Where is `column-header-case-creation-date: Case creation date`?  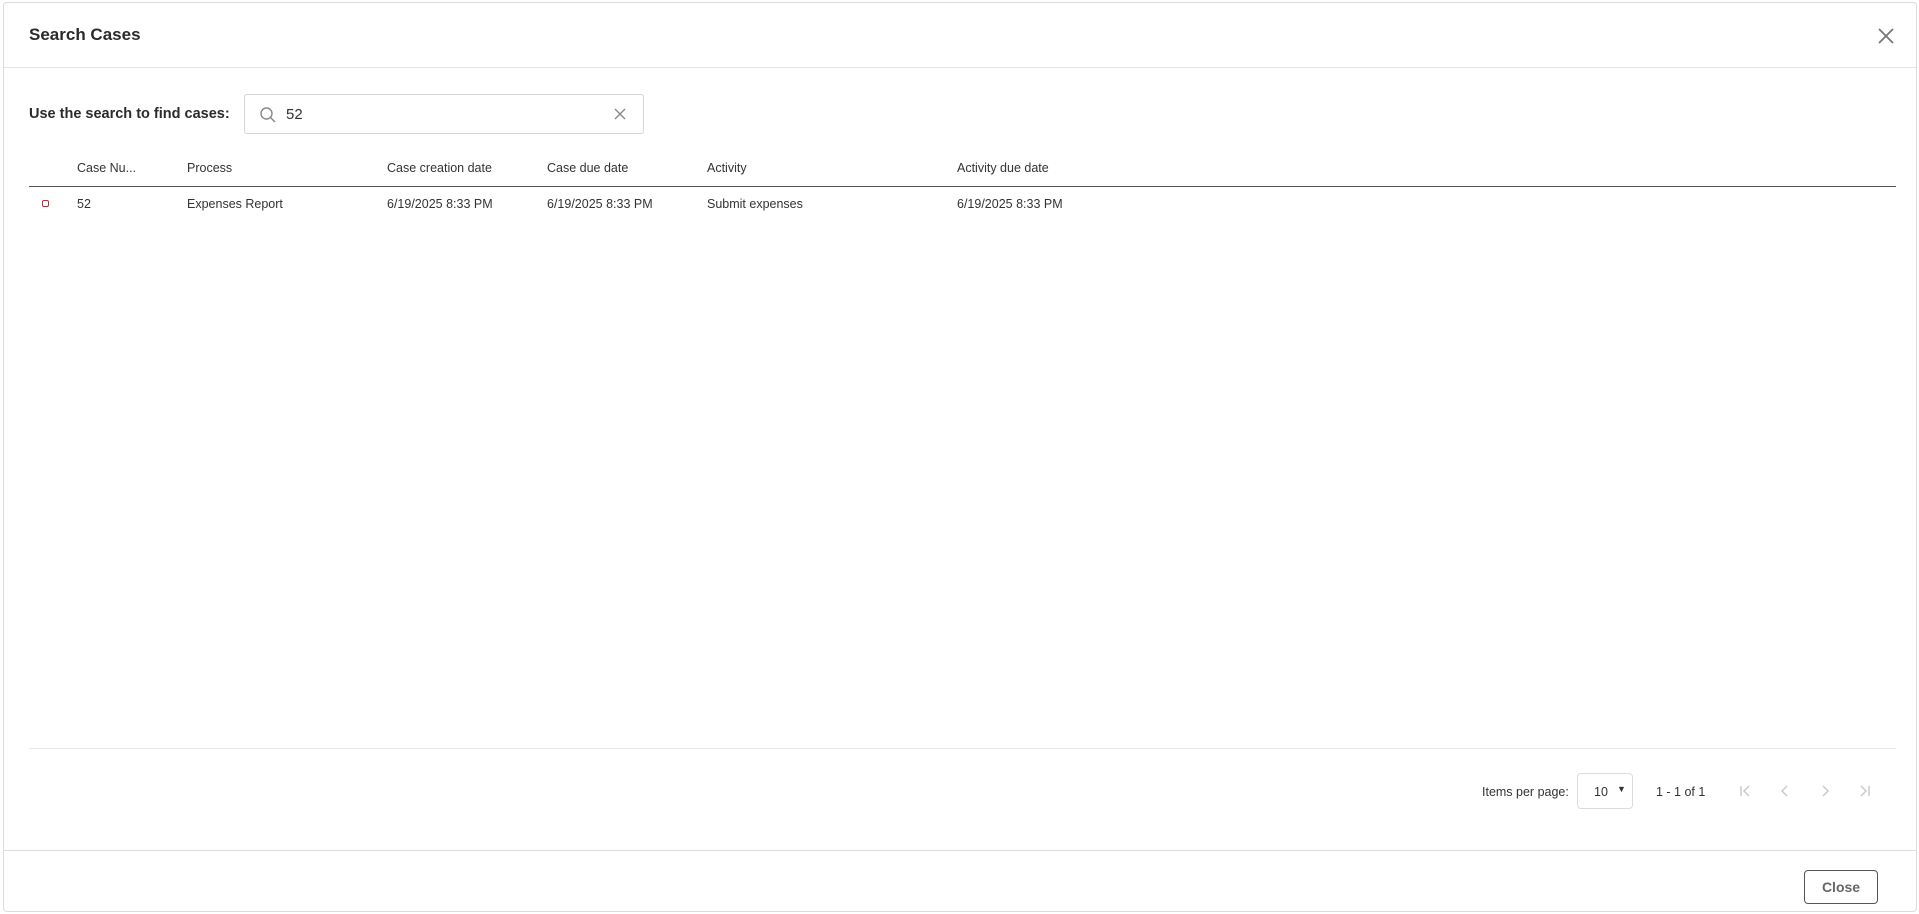
column-header-case-creation-date: Case creation date is located at coordinates (439, 168).